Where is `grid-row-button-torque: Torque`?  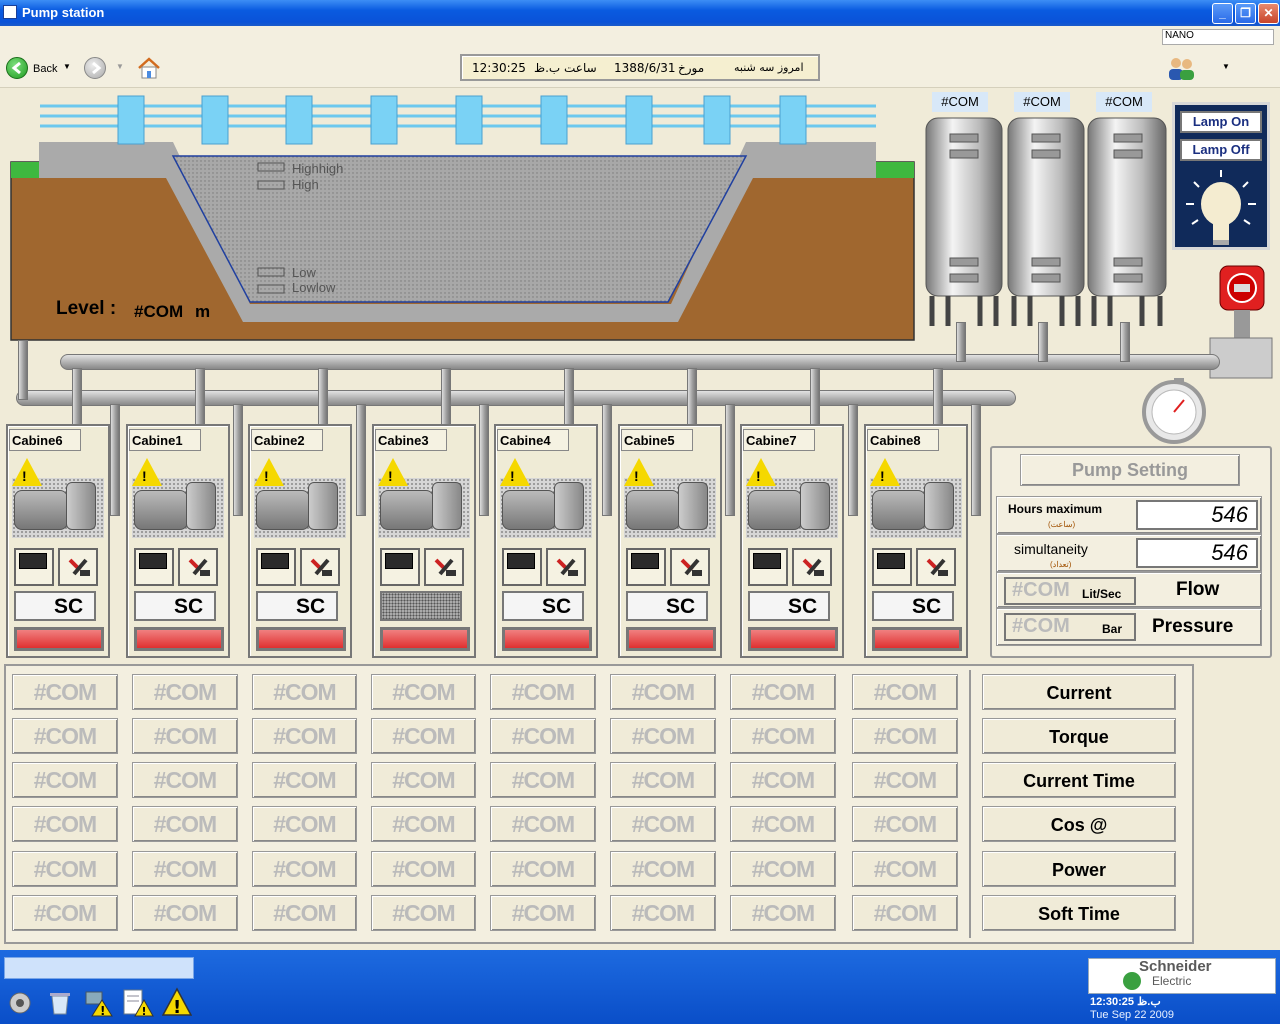 grid-row-button-torque: Torque is located at coordinates (1079, 736).